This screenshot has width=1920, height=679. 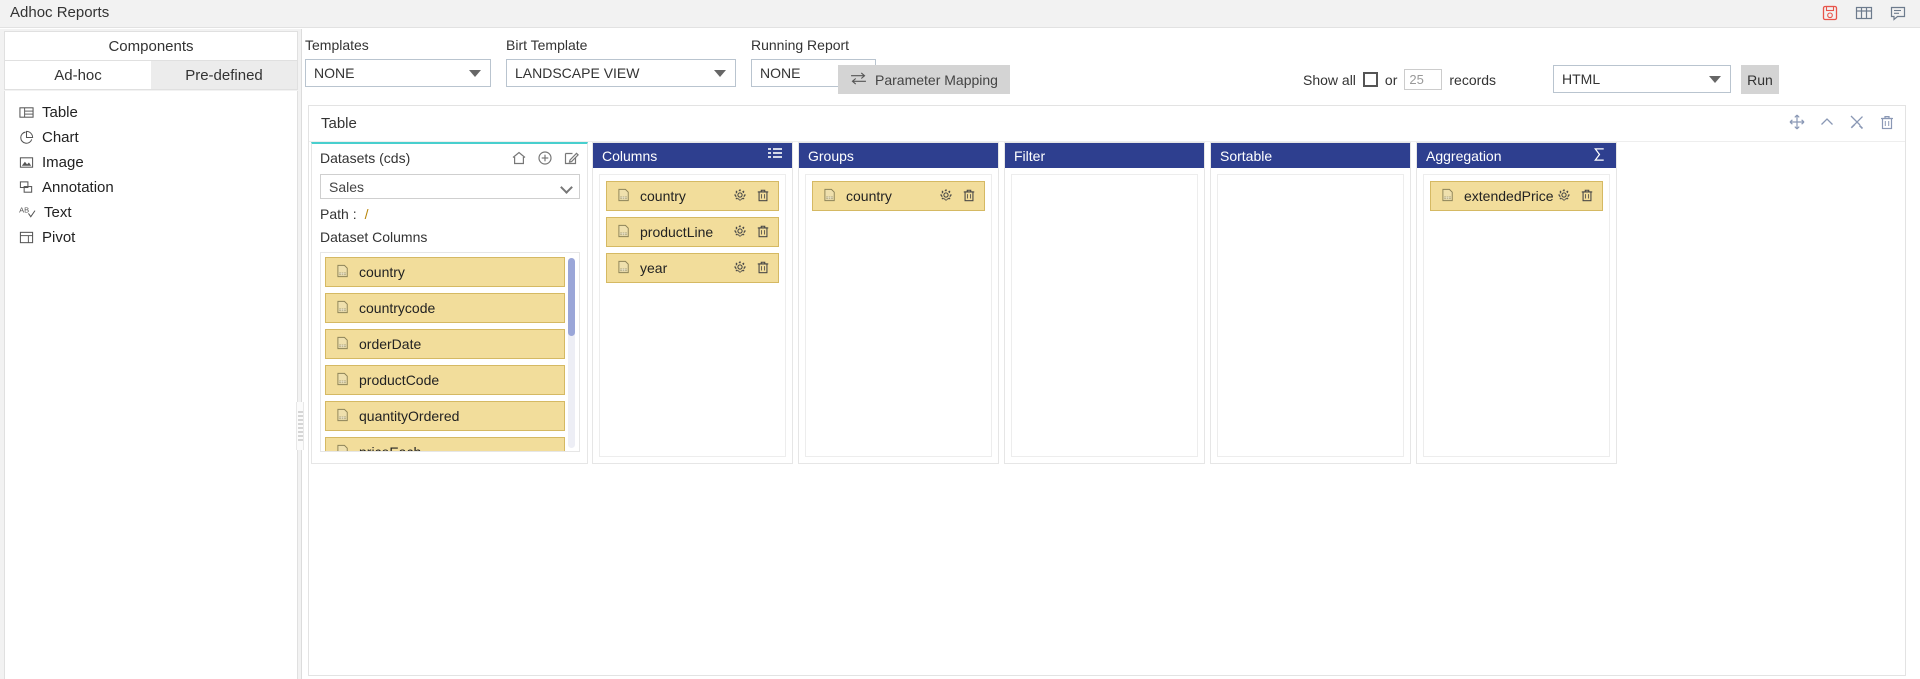 What do you see at coordinates (60, 112) in the screenshot?
I see `sidebar-item-label: Table` at bounding box center [60, 112].